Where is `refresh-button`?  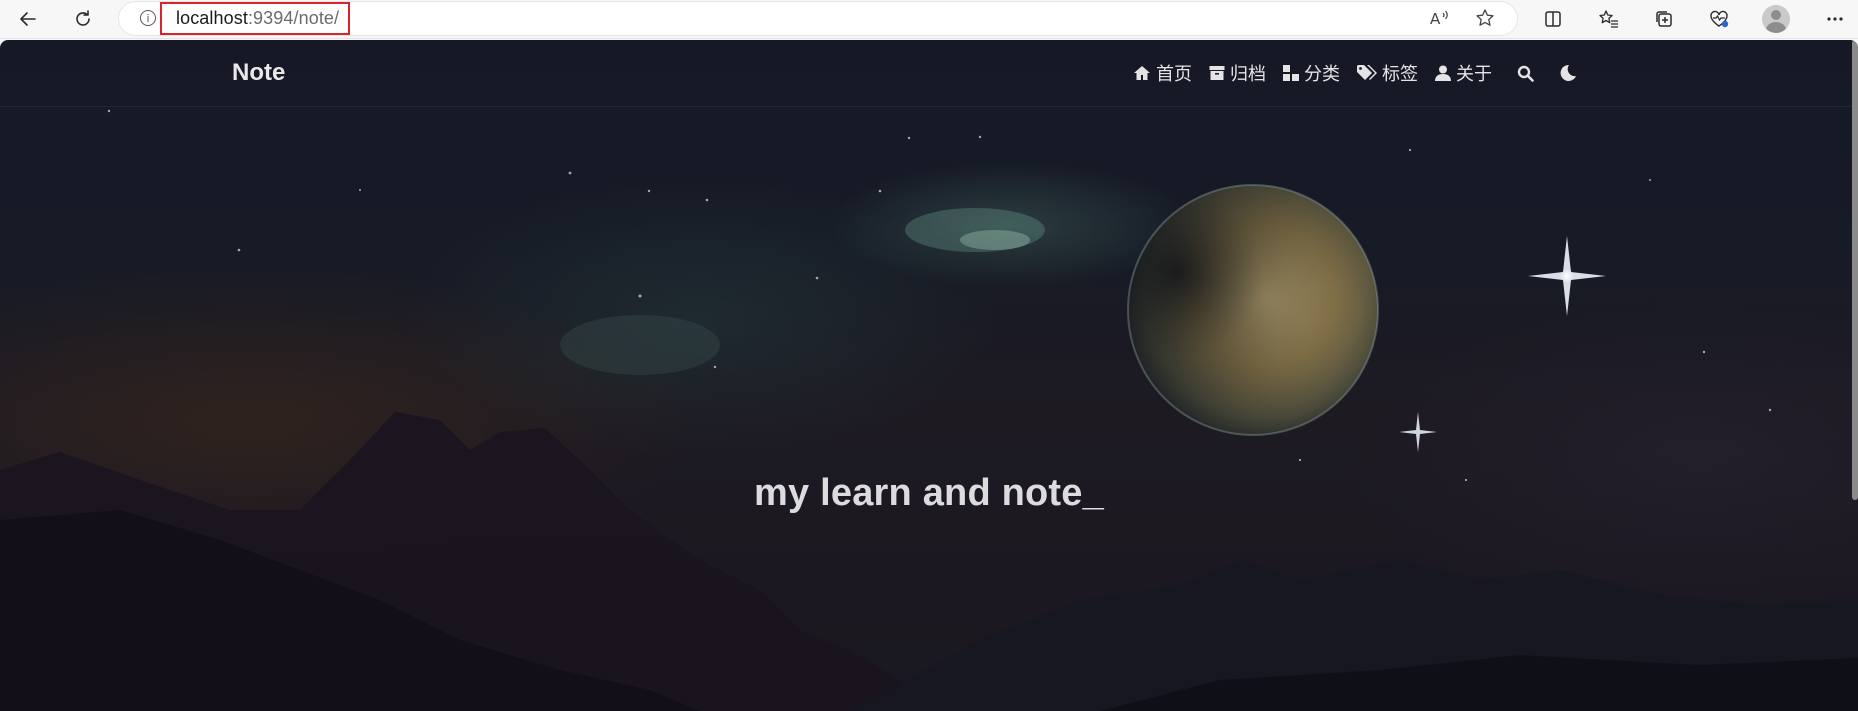 refresh-button is located at coordinates (83, 19).